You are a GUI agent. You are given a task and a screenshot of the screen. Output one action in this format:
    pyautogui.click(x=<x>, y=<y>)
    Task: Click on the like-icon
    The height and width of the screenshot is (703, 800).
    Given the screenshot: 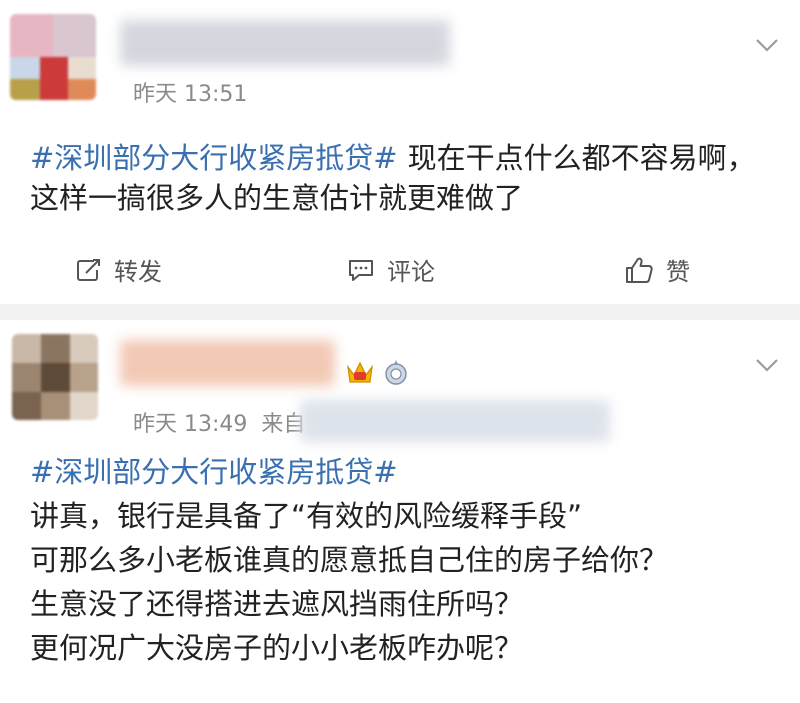 What is the action you would take?
    pyautogui.click(x=639, y=270)
    